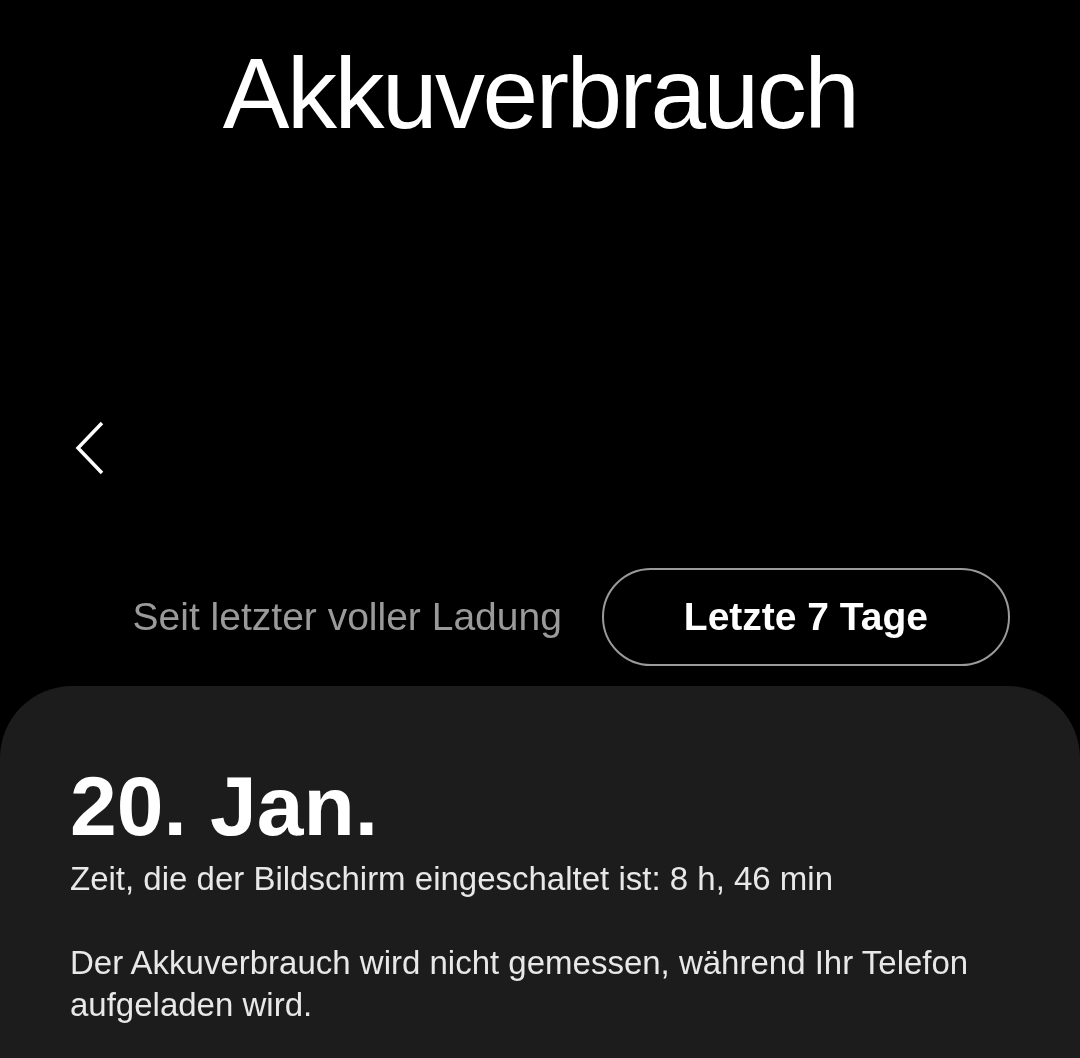 This screenshot has width=1080, height=1058. What do you see at coordinates (540, 93) in the screenshot?
I see `page-title: Akkuverbrauch` at bounding box center [540, 93].